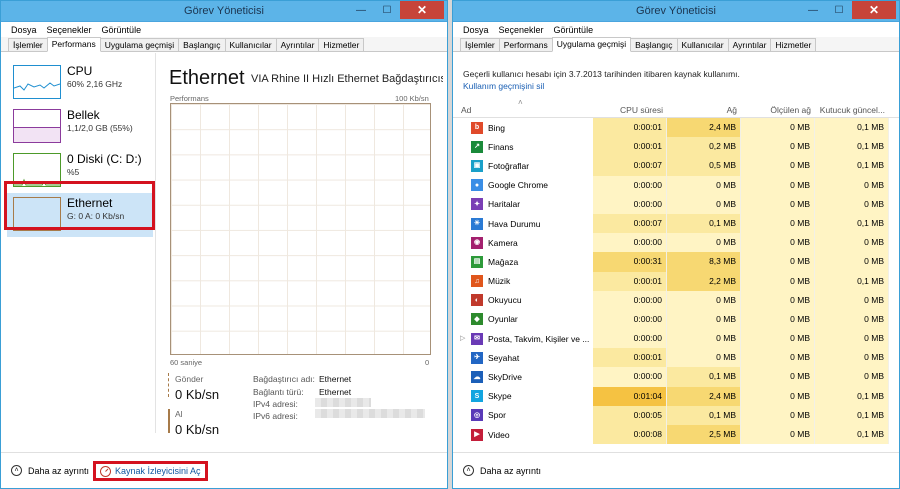 The height and width of the screenshot is (489, 900). Describe the element at coordinates (676, 319) in the screenshot. I see `table-row: ◆ Oyunlar 0:00:00 0 MB 0 MB 0 MB` at that location.